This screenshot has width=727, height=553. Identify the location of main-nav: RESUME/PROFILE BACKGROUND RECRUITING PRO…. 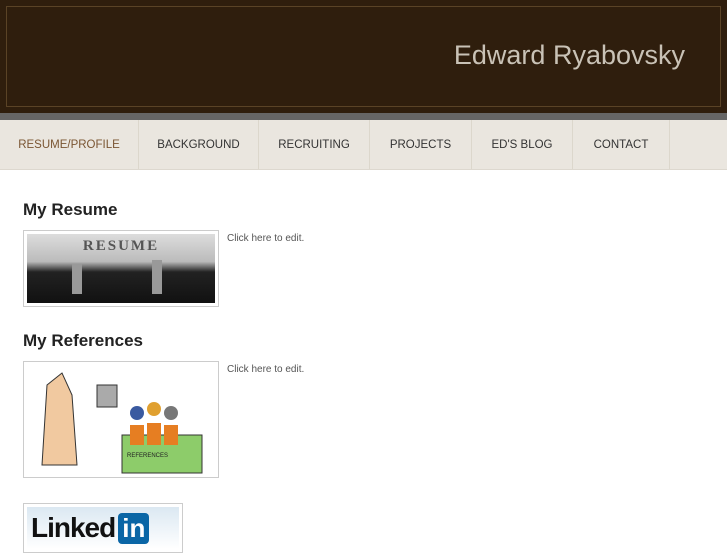
(363, 145).